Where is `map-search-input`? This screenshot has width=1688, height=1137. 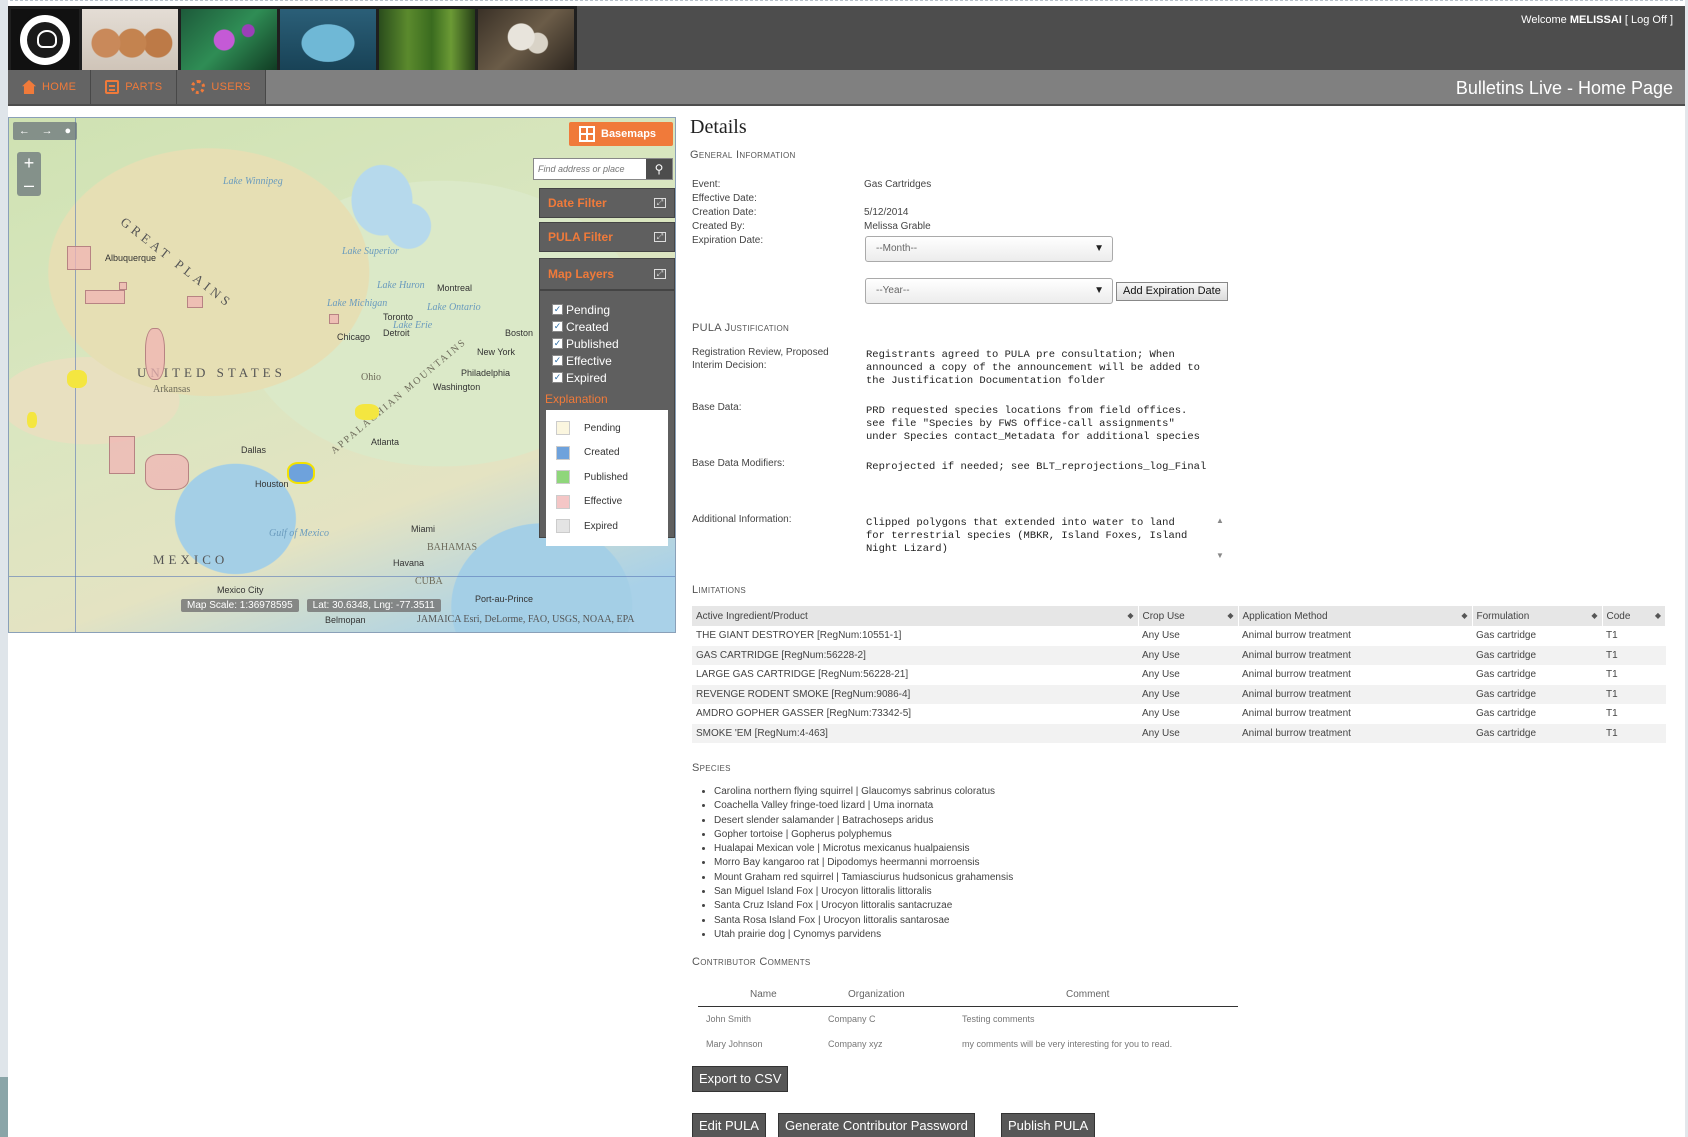 map-search-input is located at coordinates (590, 169).